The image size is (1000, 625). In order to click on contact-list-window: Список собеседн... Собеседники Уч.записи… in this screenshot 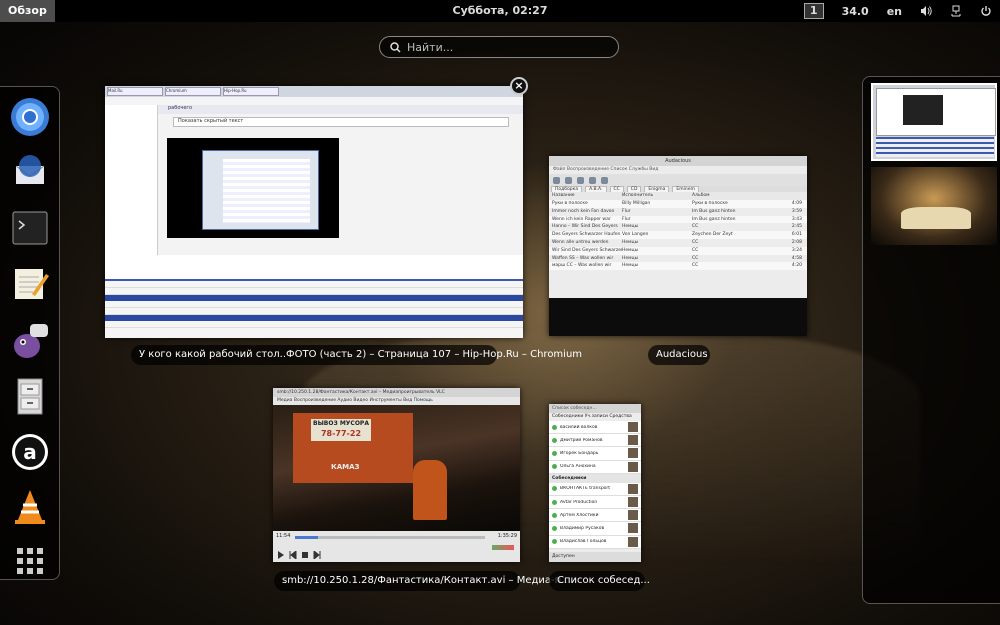, I will do `click(595, 483)`.